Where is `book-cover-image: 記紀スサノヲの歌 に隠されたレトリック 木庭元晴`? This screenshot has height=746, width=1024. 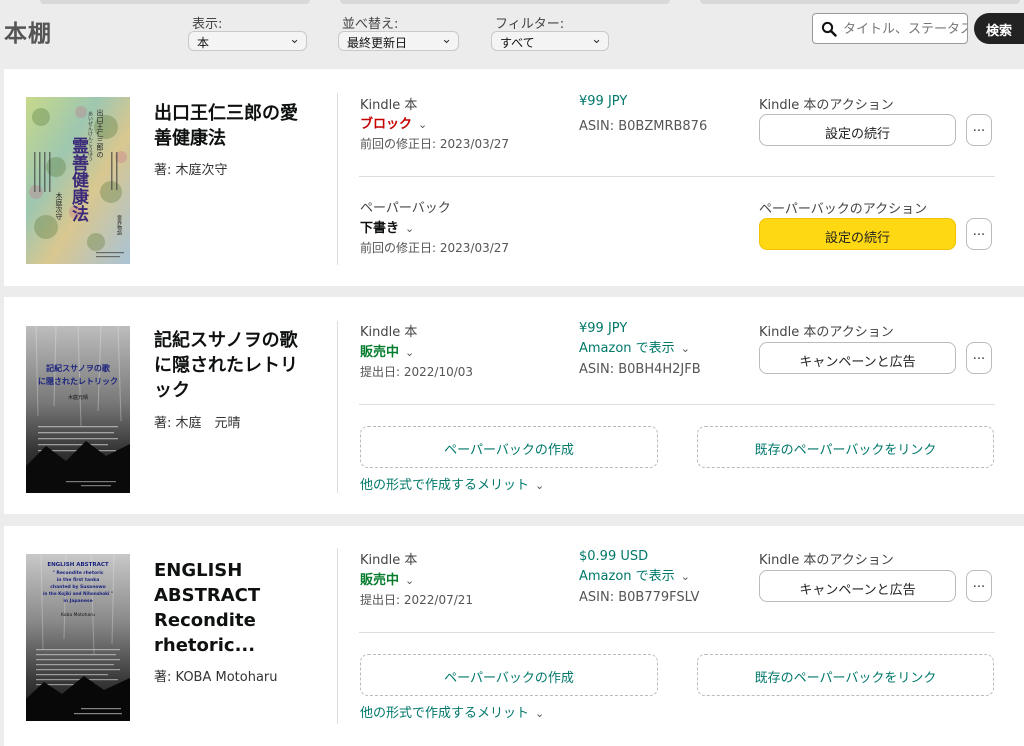 book-cover-image: 記紀スサノヲの歌 に隠されたレトリック 木庭元晴 is located at coordinates (78, 409).